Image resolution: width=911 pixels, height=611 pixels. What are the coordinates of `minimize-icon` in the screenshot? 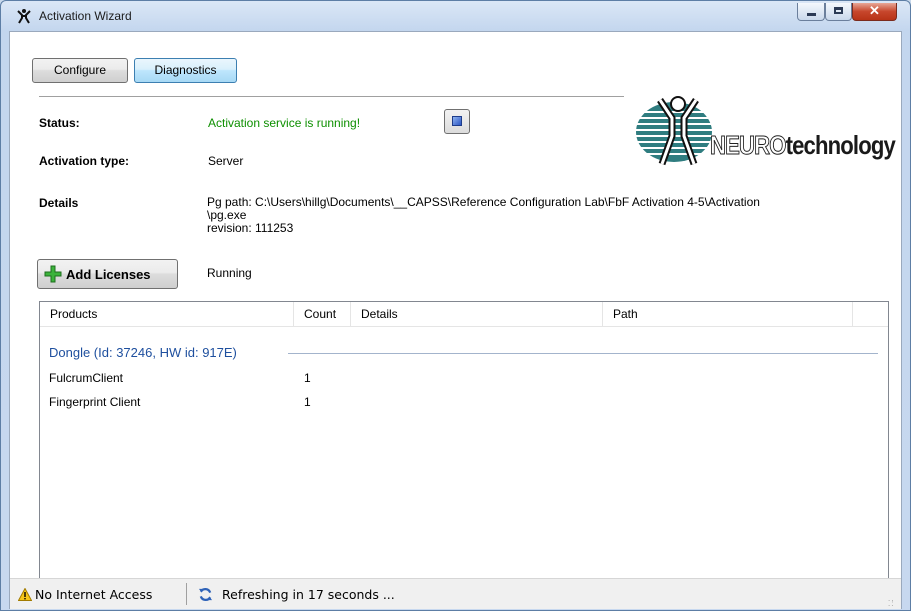 It's located at (811, 14).